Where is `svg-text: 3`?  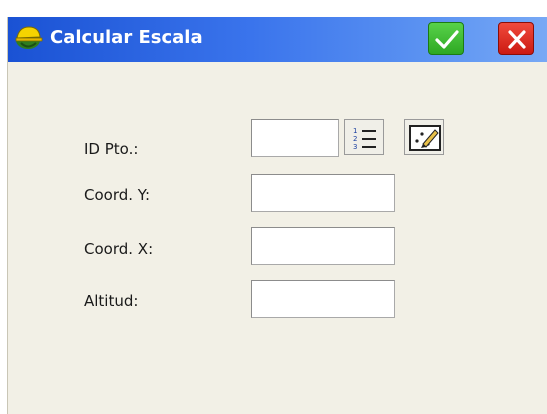 svg-text: 3 is located at coordinates (355, 147).